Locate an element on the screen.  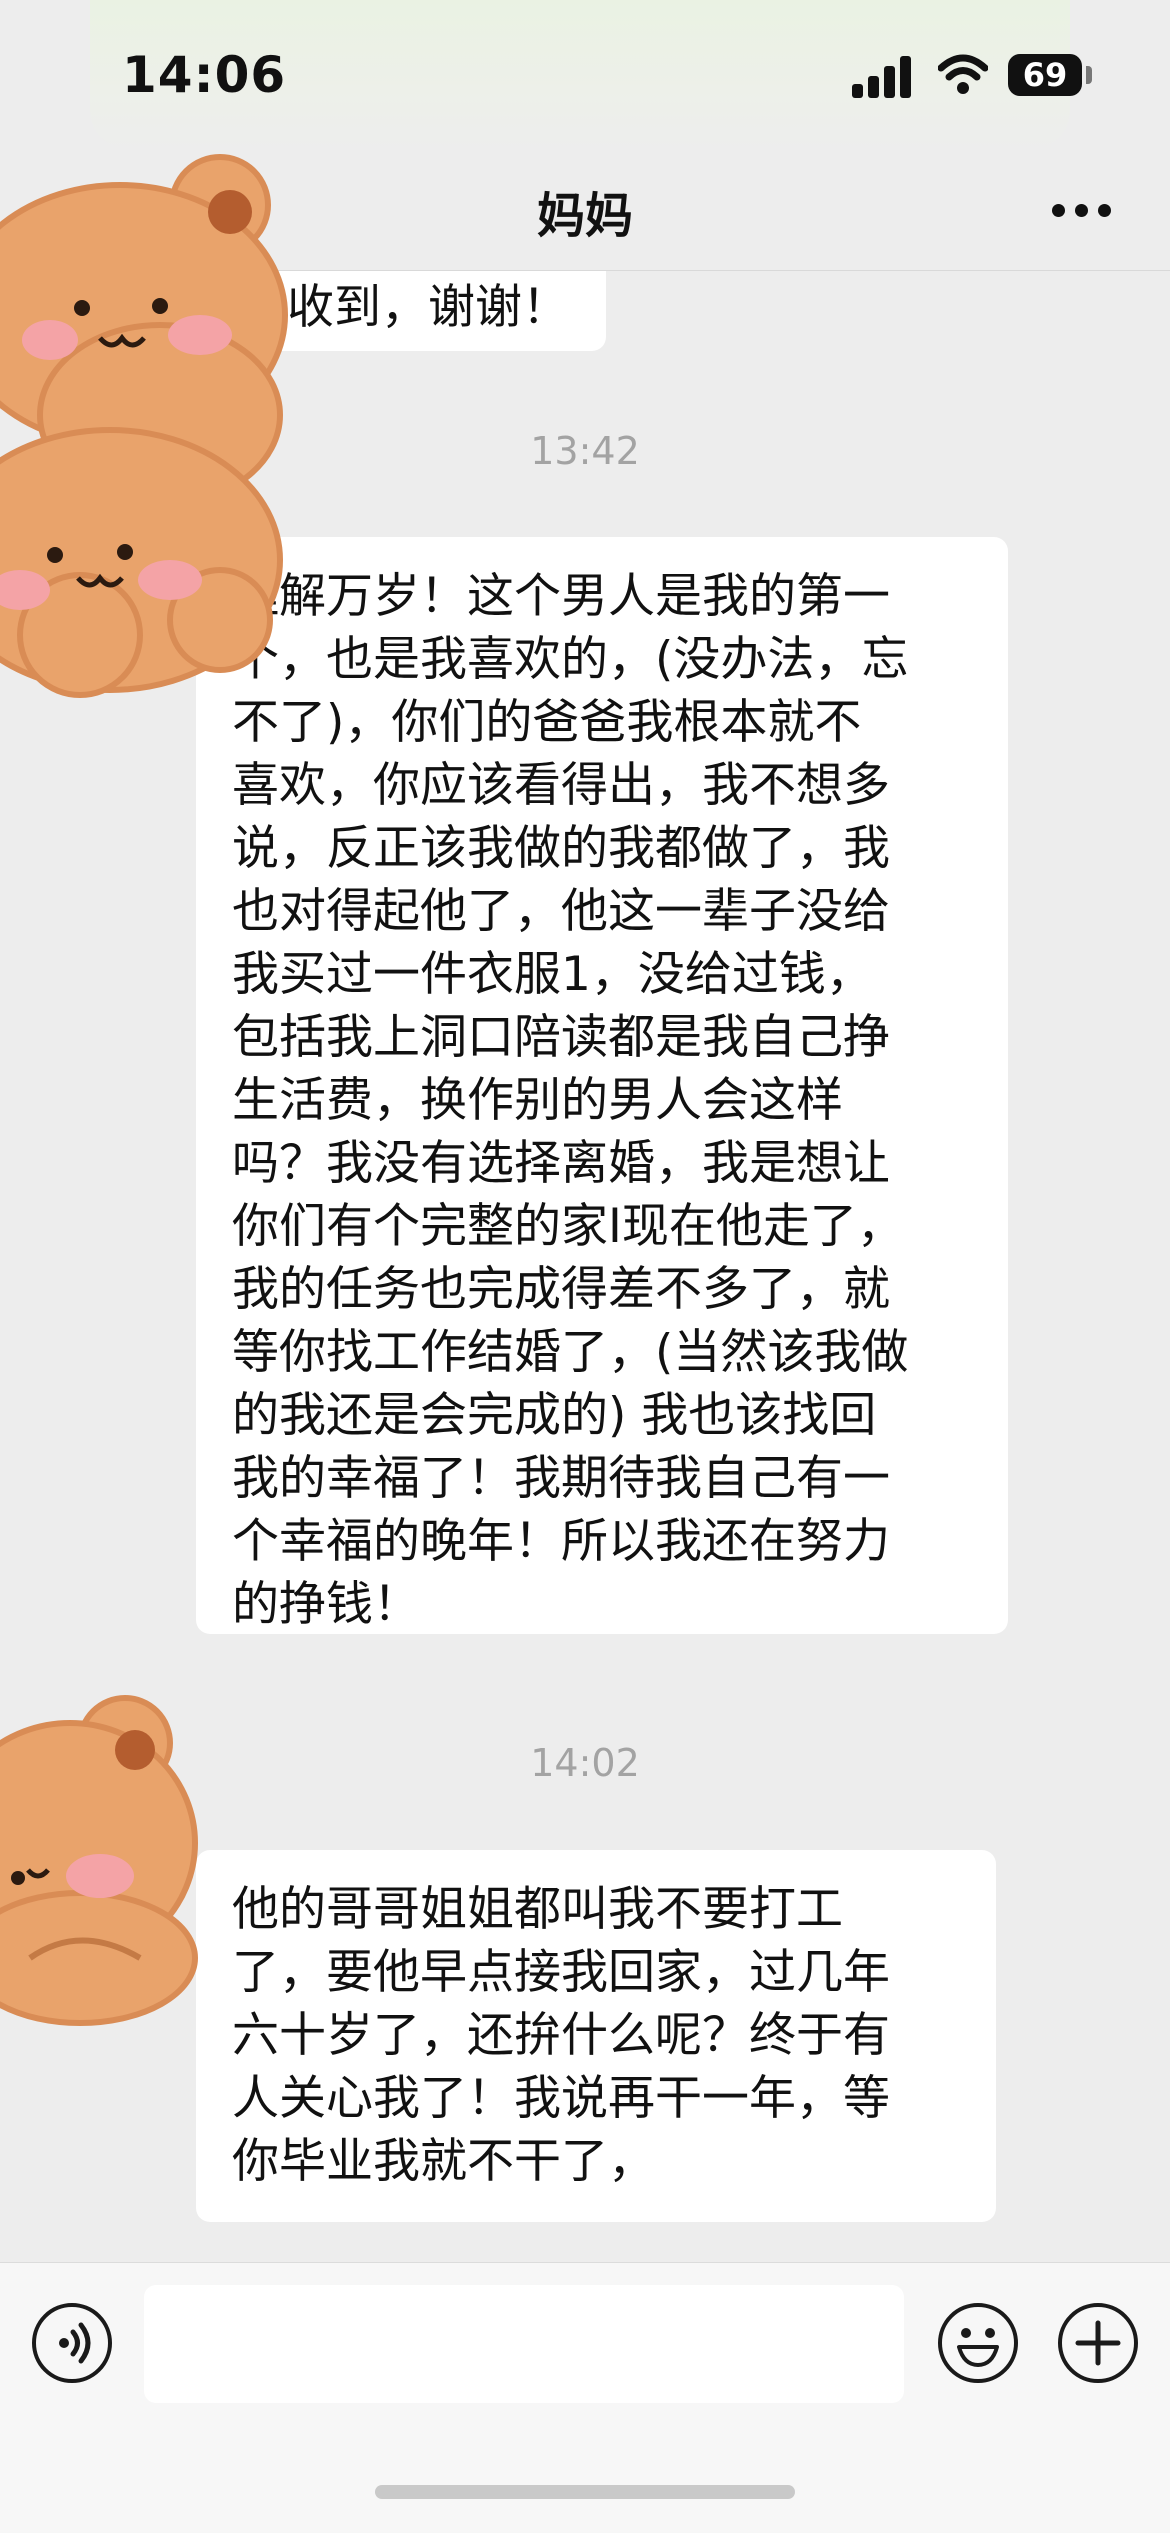
message-line: 我的幸福了！我期待我自己有一 is located at coordinates (561, 1478).